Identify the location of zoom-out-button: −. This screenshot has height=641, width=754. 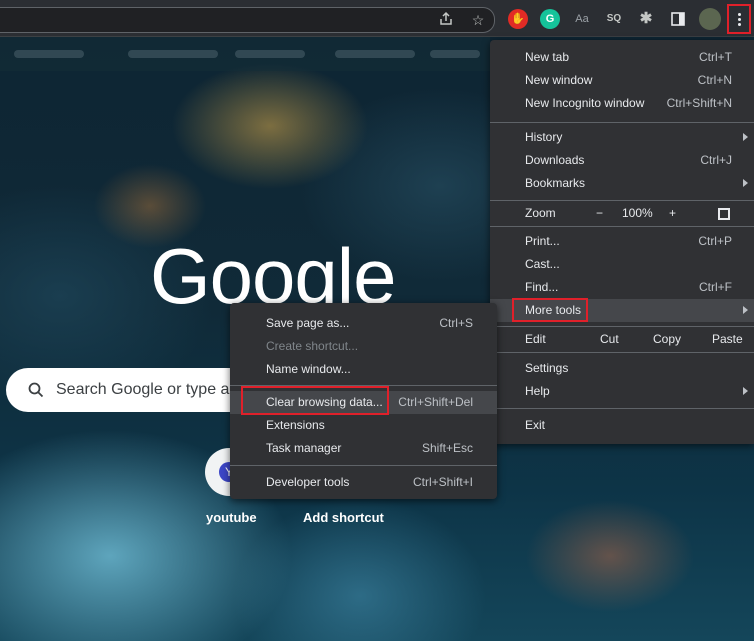
(599, 213).